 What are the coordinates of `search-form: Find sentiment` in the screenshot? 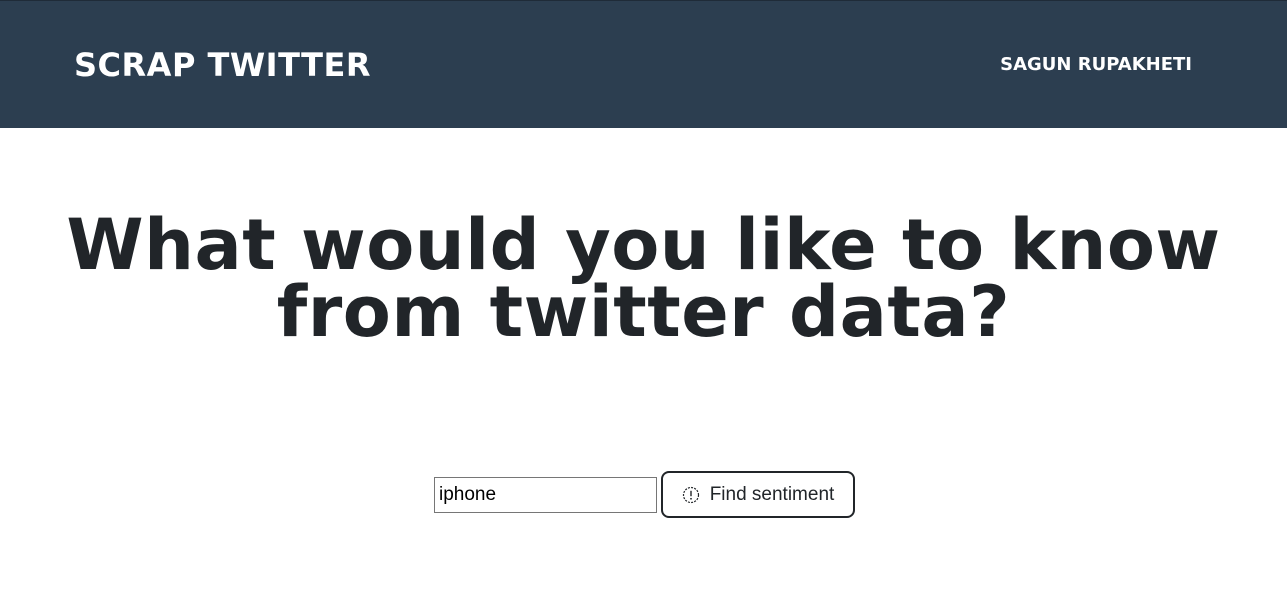 It's located at (644, 494).